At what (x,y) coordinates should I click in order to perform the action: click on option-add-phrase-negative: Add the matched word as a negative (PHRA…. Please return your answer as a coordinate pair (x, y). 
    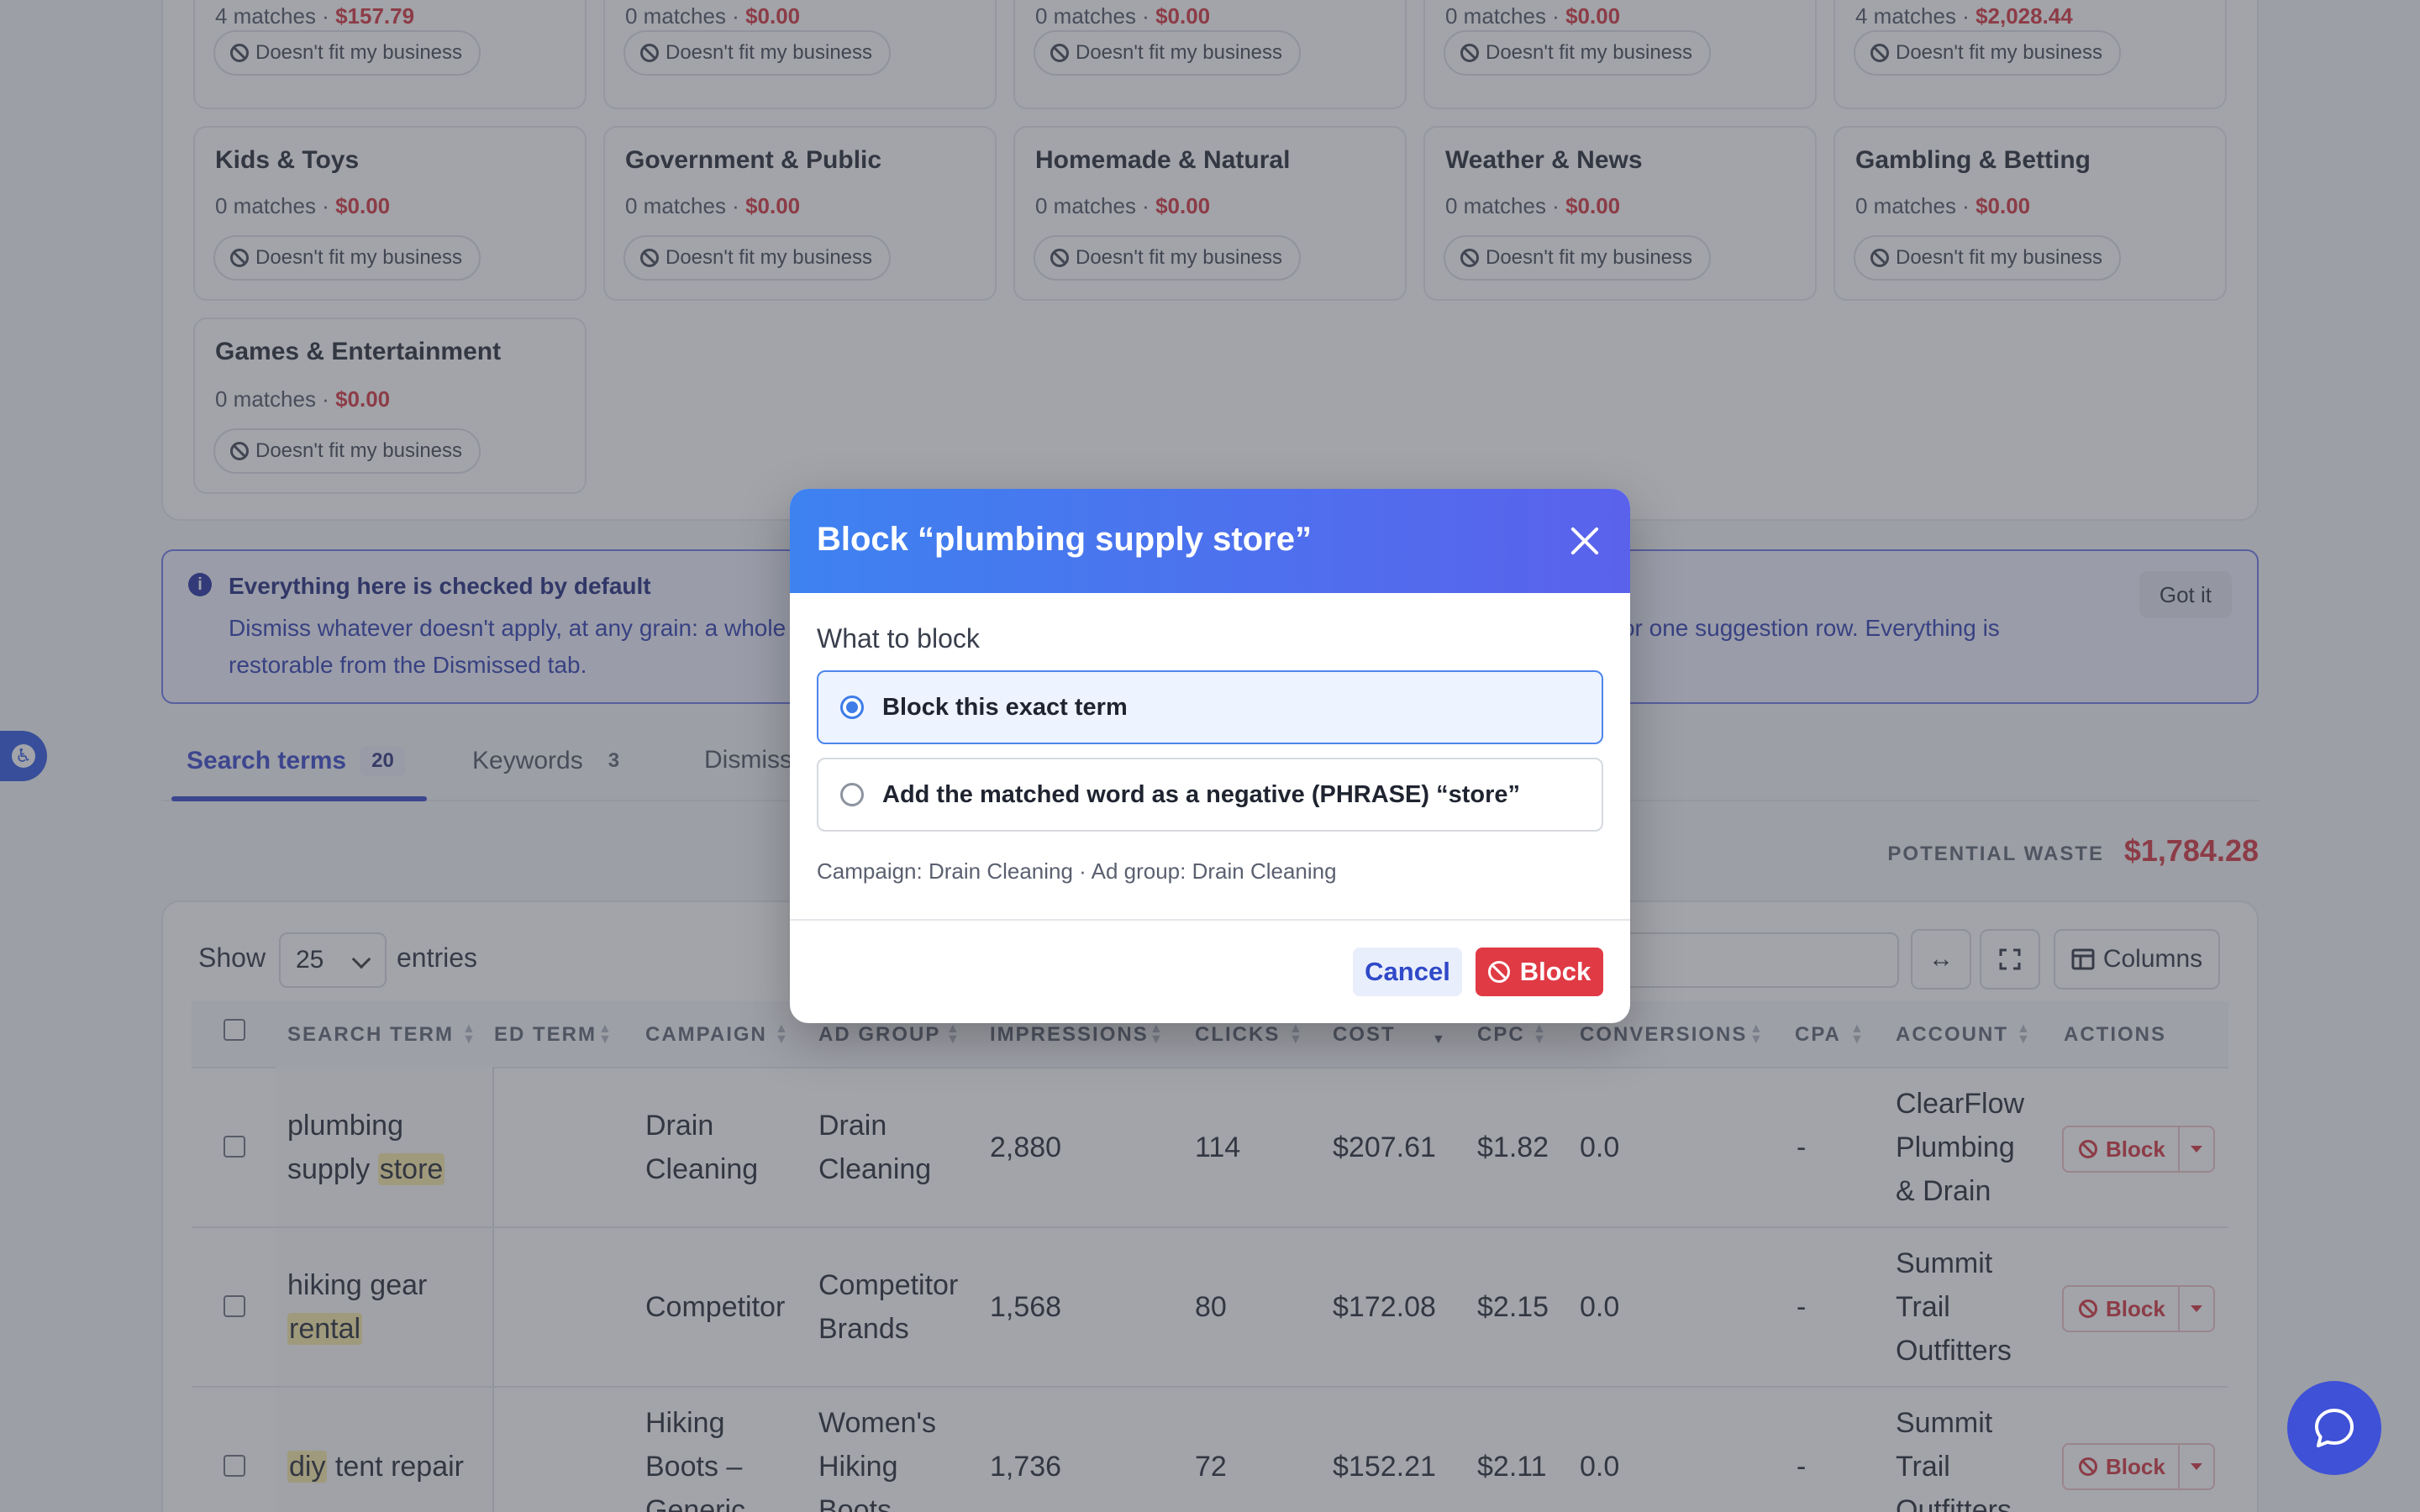
    Looking at the image, I should click on (1210, 795).